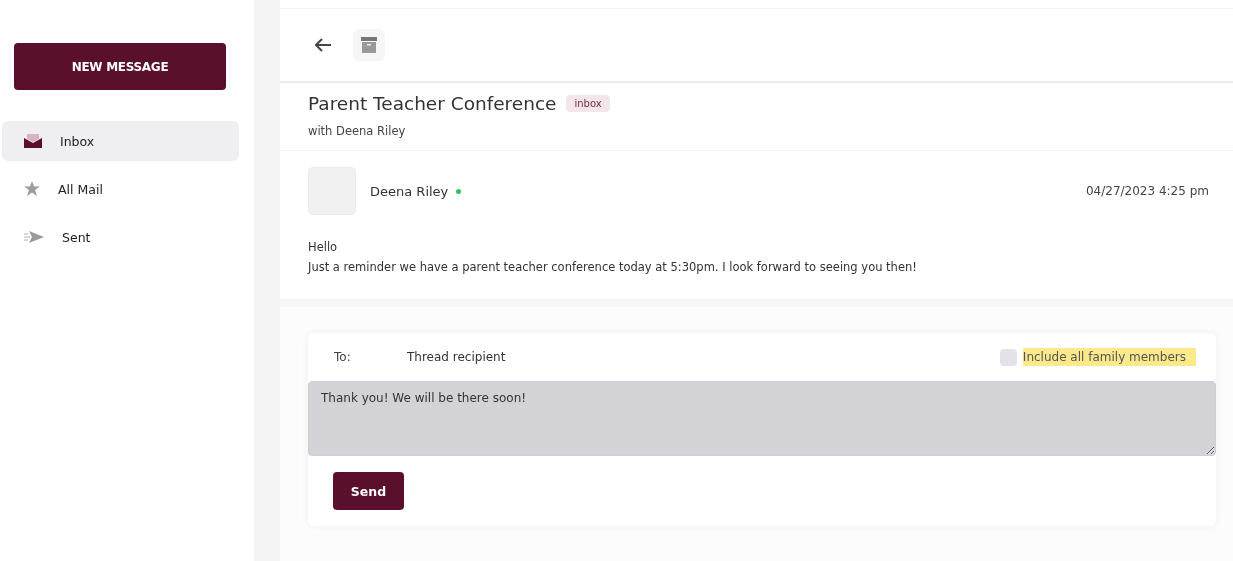 The height and width of the screenshot is (561, 1233). What do you see at coordinates (357, 131) in the screenshot?
I see `thread-participants: with Deena Riley` at bounding box center [357, 131].